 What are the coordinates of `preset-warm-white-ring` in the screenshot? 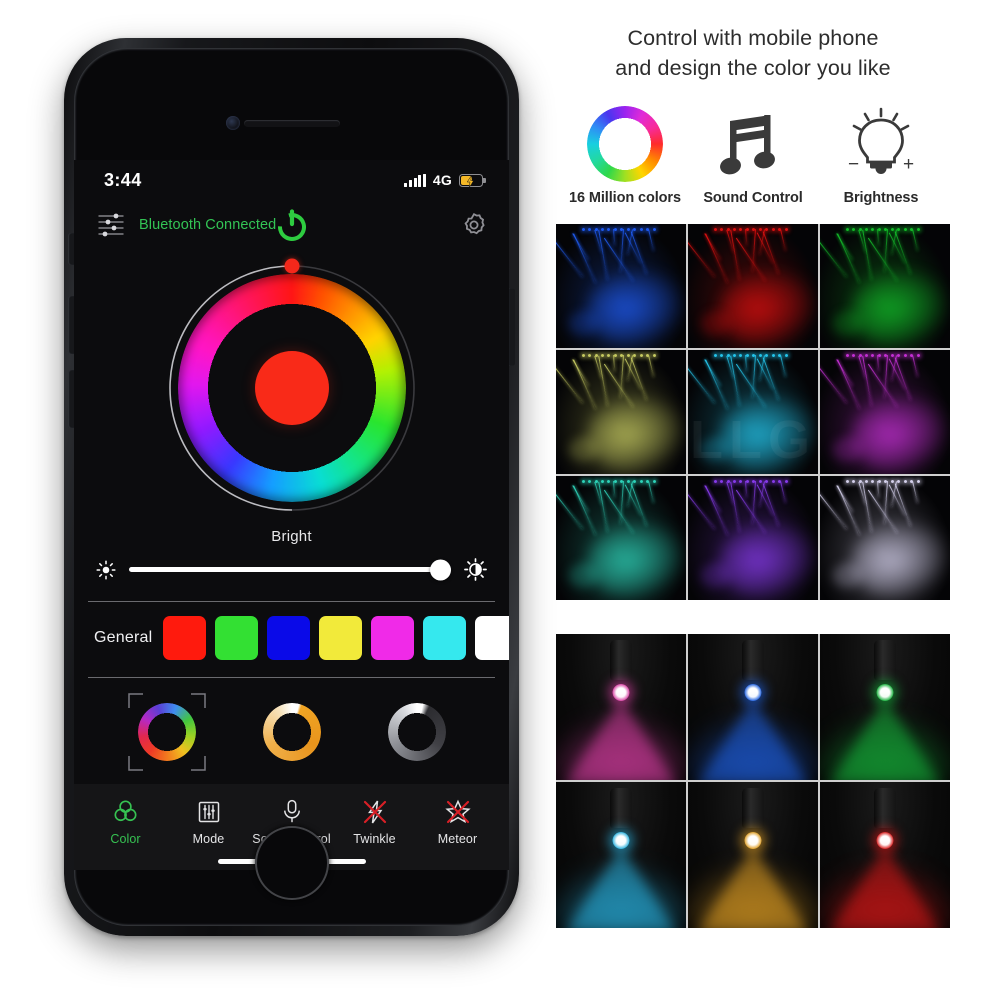 It's located at (292, 732).